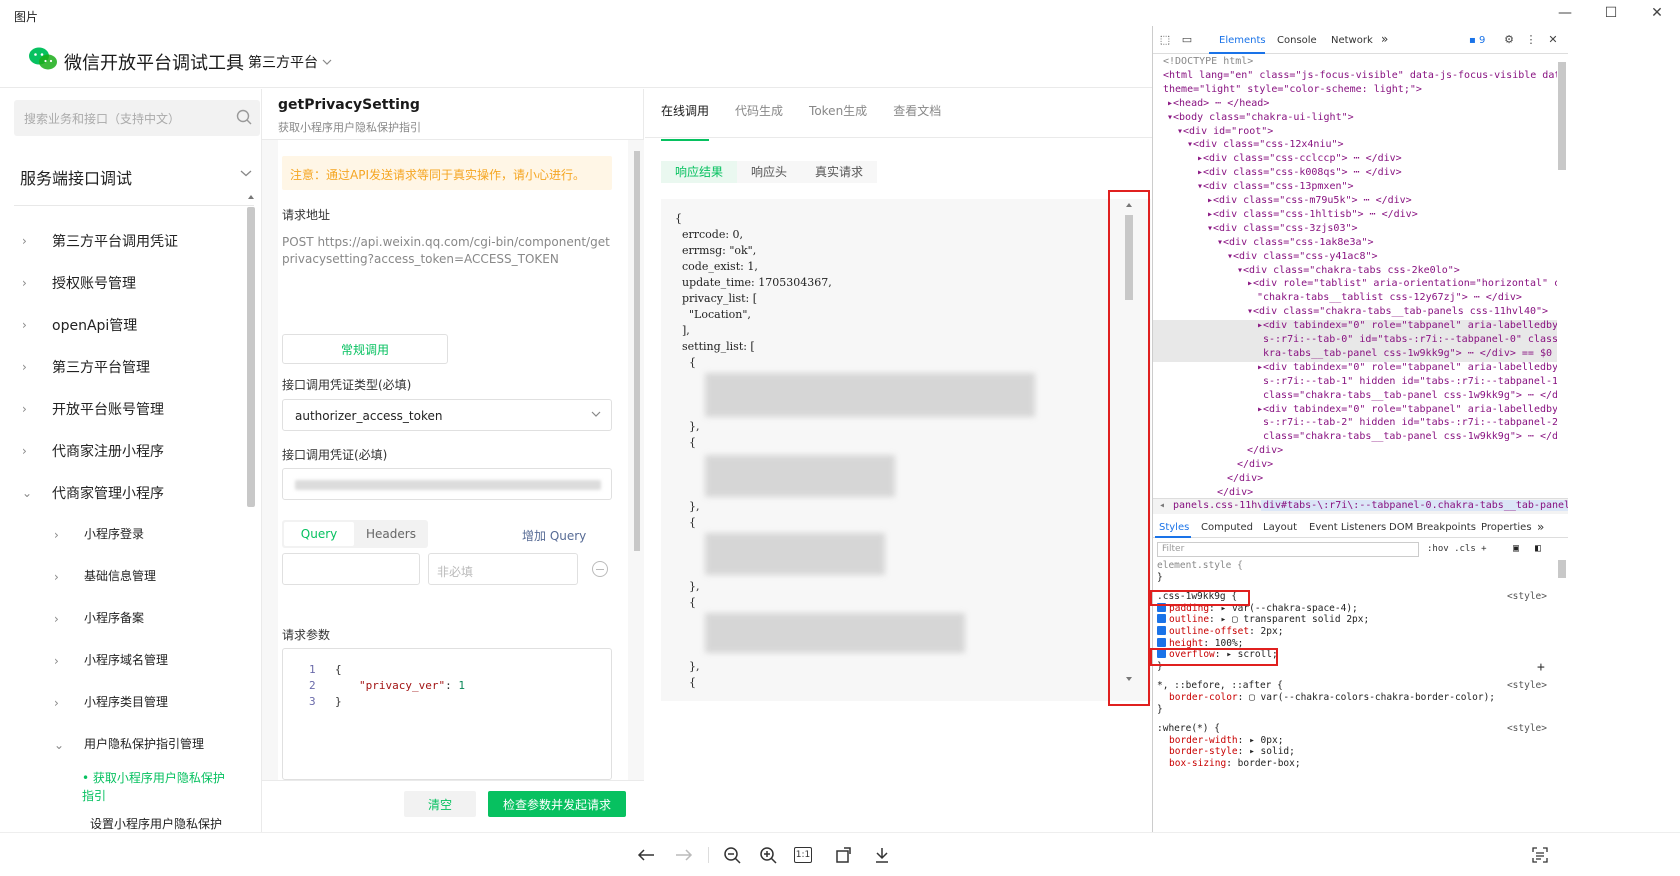 The width and height of the screenshot is (1680, 876). Describe the element at coordinates (122, 784) in the screenshot. I see `leaf-item-active: • 获取小程序用户隐私保护指引` at that location.